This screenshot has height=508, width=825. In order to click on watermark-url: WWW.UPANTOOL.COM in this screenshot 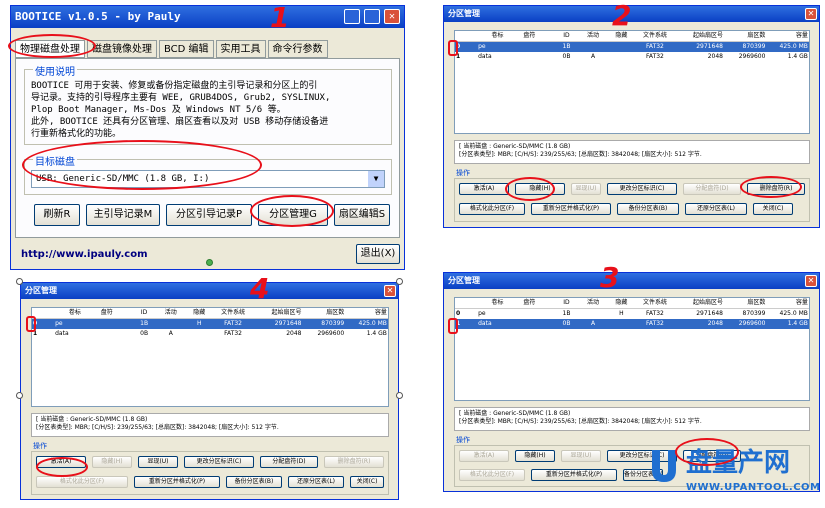, I will do `click(753, 487)`.